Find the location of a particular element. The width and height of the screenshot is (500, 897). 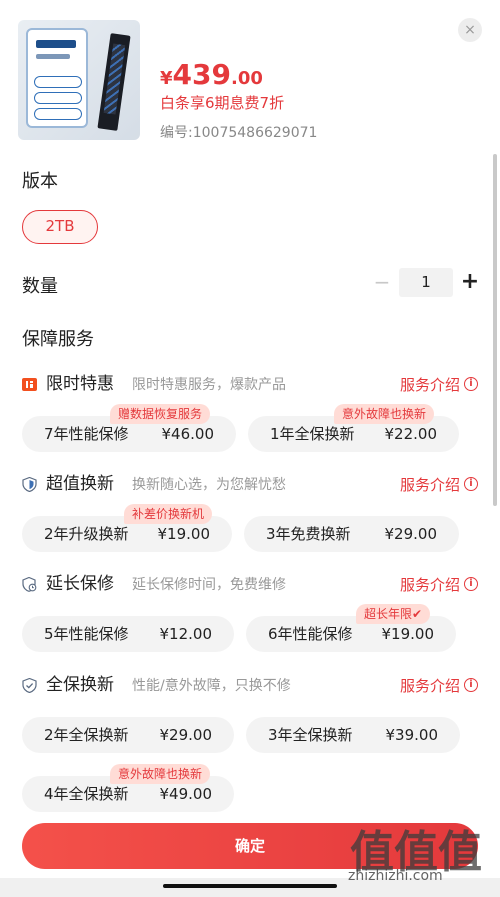

shield-icon is located at coordinates (29, 484).